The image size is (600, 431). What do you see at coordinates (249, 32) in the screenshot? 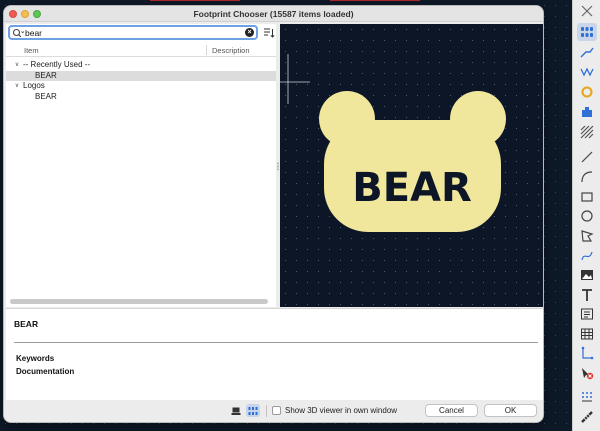
I see `clear-search-icon: ×` at bounding box center [249, 32].